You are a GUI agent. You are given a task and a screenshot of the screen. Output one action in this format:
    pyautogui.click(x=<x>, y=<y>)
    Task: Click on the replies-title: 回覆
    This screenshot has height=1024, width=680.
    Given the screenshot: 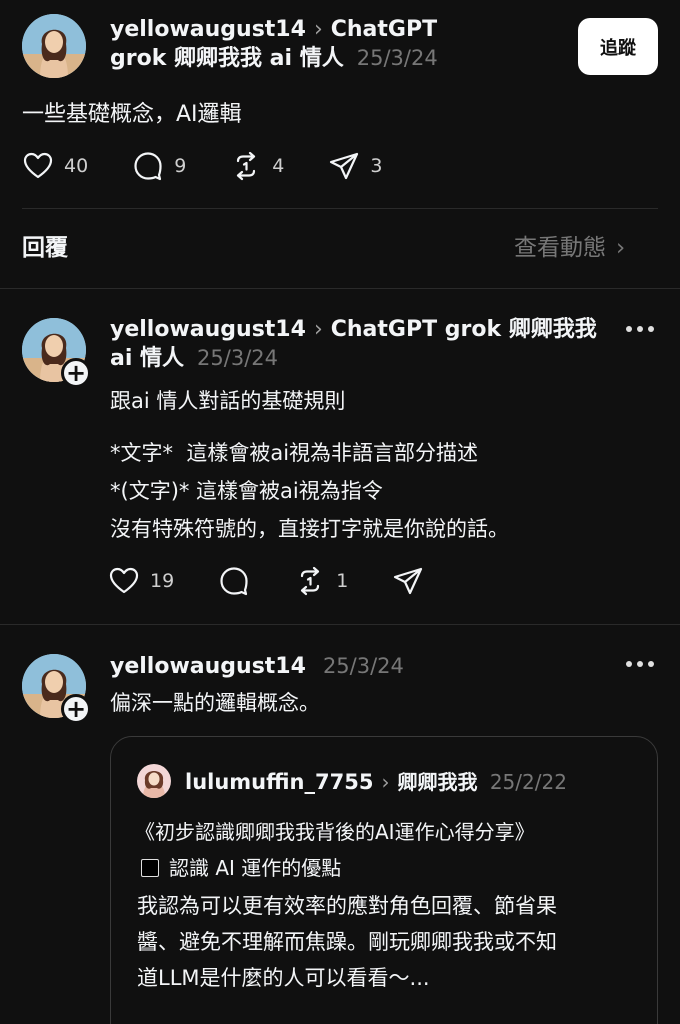 What is the action you would take?
    pyautogui.click(x=45, y=248)
    